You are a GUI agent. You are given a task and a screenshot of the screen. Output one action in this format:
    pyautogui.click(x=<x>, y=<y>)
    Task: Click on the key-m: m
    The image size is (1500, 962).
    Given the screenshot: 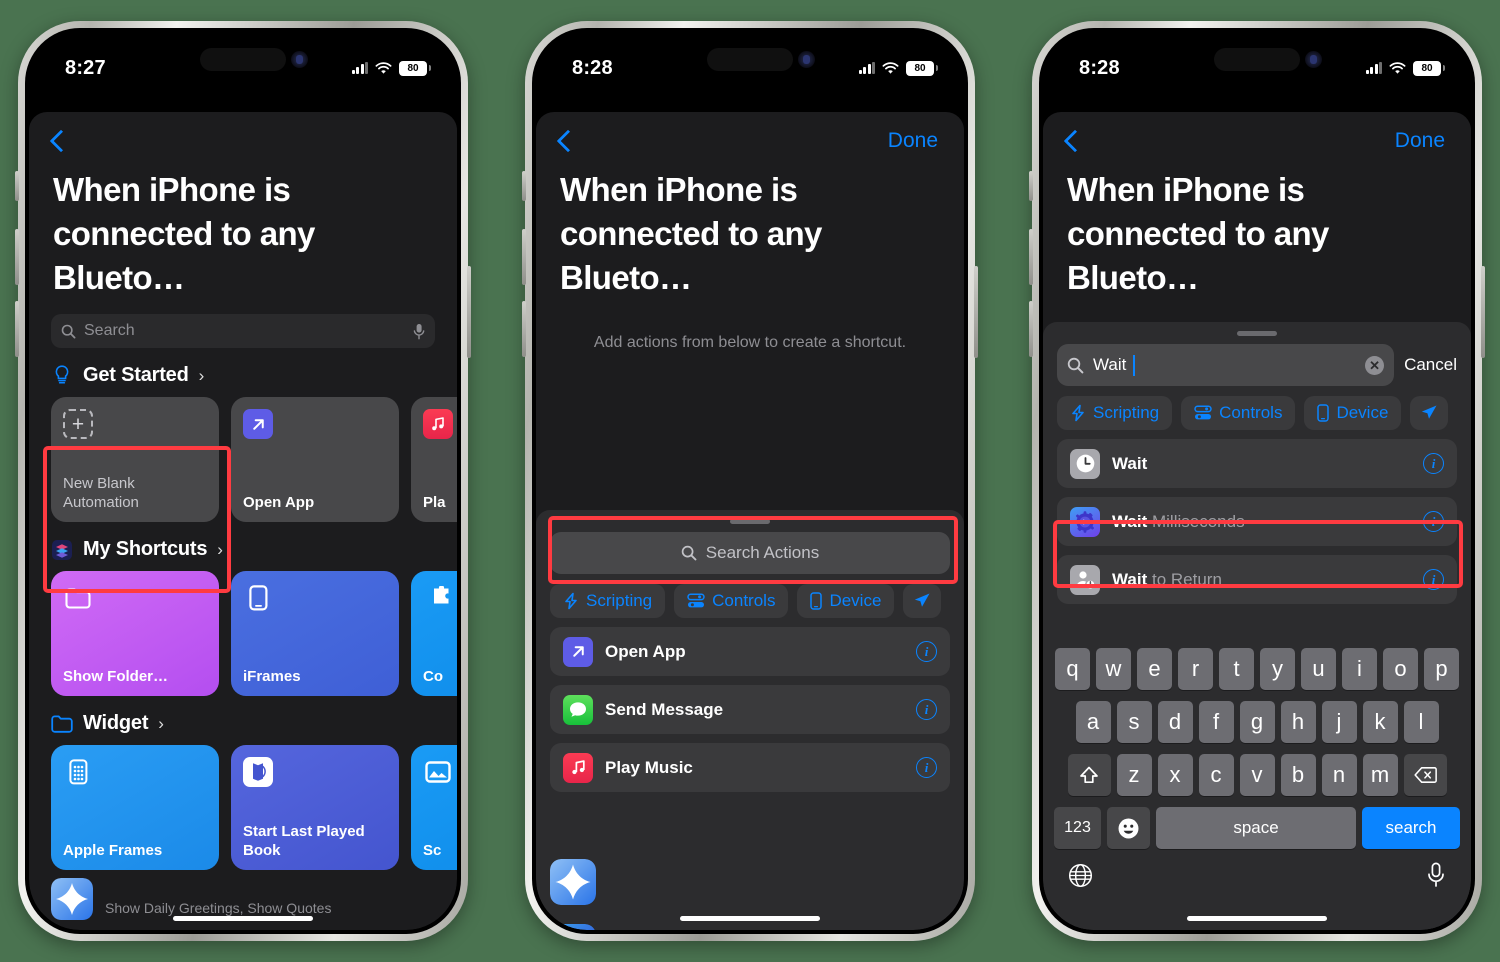 What is the action you would take?
    pyautogui.click(x=1380, y=775)
    